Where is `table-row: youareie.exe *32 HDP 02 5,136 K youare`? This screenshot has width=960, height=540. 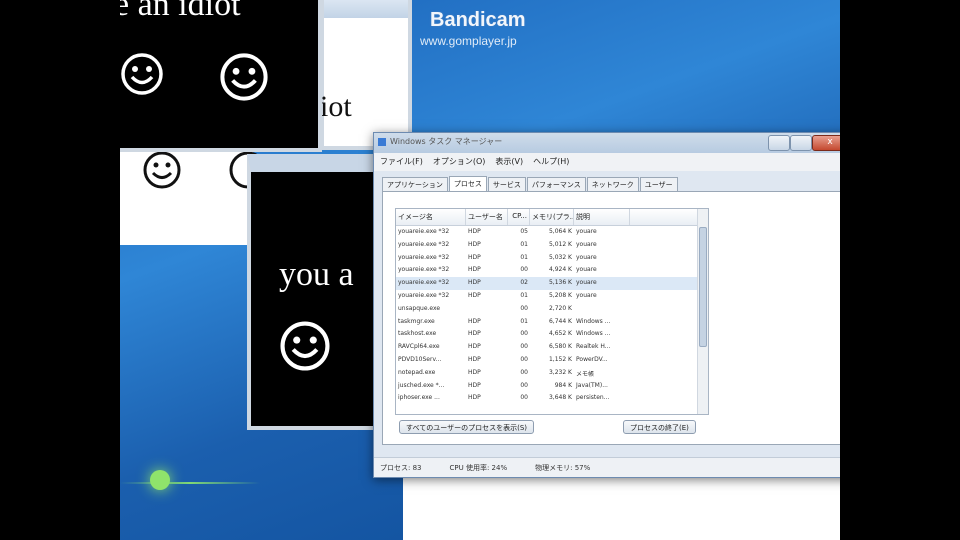
table-row: youareie.exe *32 HDP 02 5,136 K youare is located at coordinates (552, 283).